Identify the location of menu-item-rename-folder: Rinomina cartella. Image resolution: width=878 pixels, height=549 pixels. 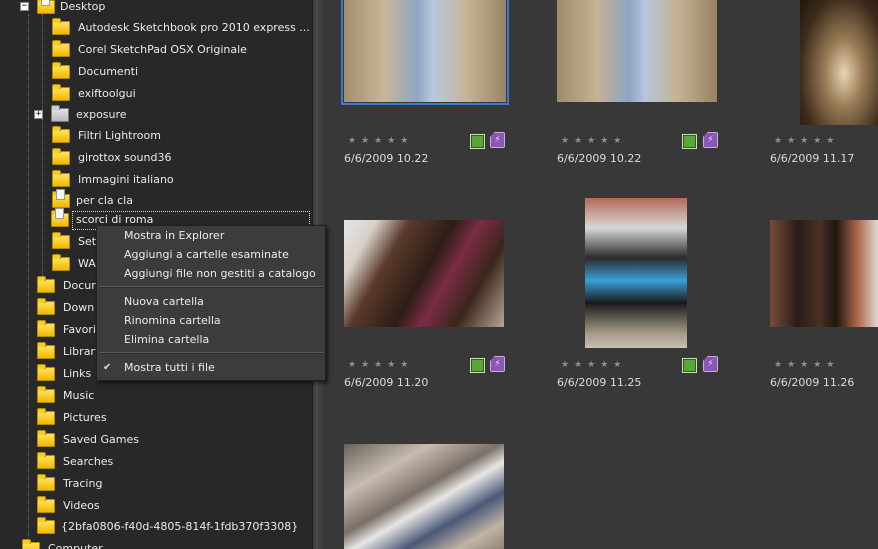
(211, 320).